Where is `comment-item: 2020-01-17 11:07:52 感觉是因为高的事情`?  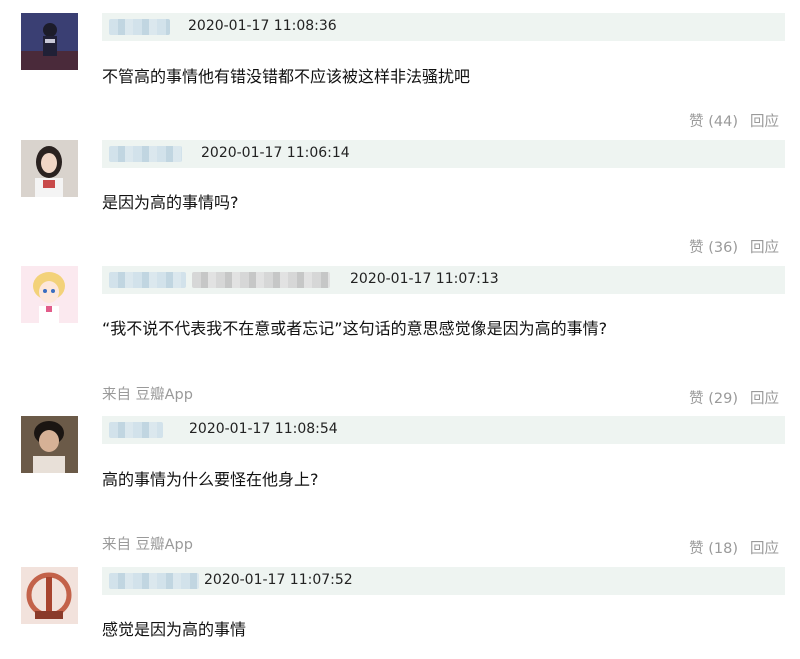
comment-item: 2020-01-17 11:07:52 感觉是因为高的事情 is located at coordinates (400, 613).